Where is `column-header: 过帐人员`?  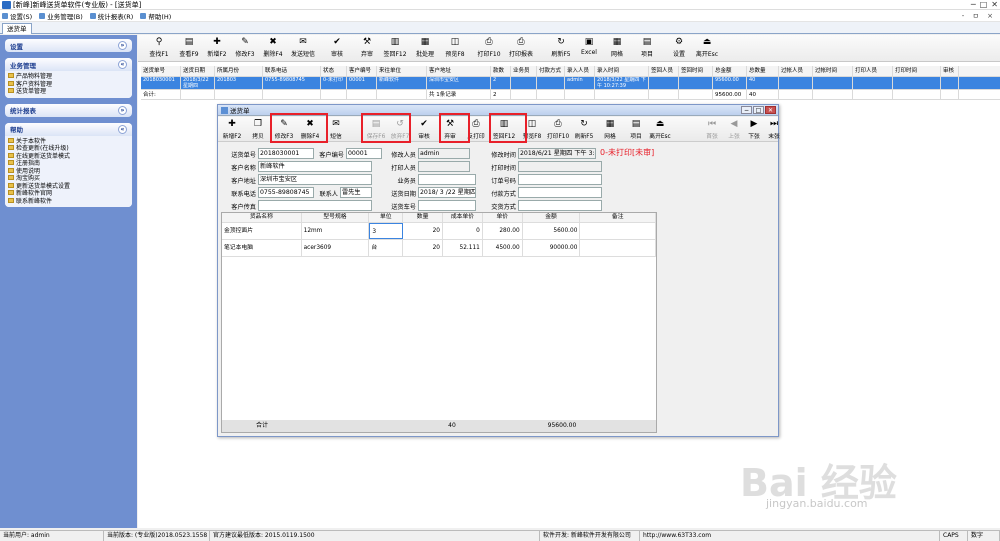
column-header: 过帐人员 is located at coordinates (796, 71).